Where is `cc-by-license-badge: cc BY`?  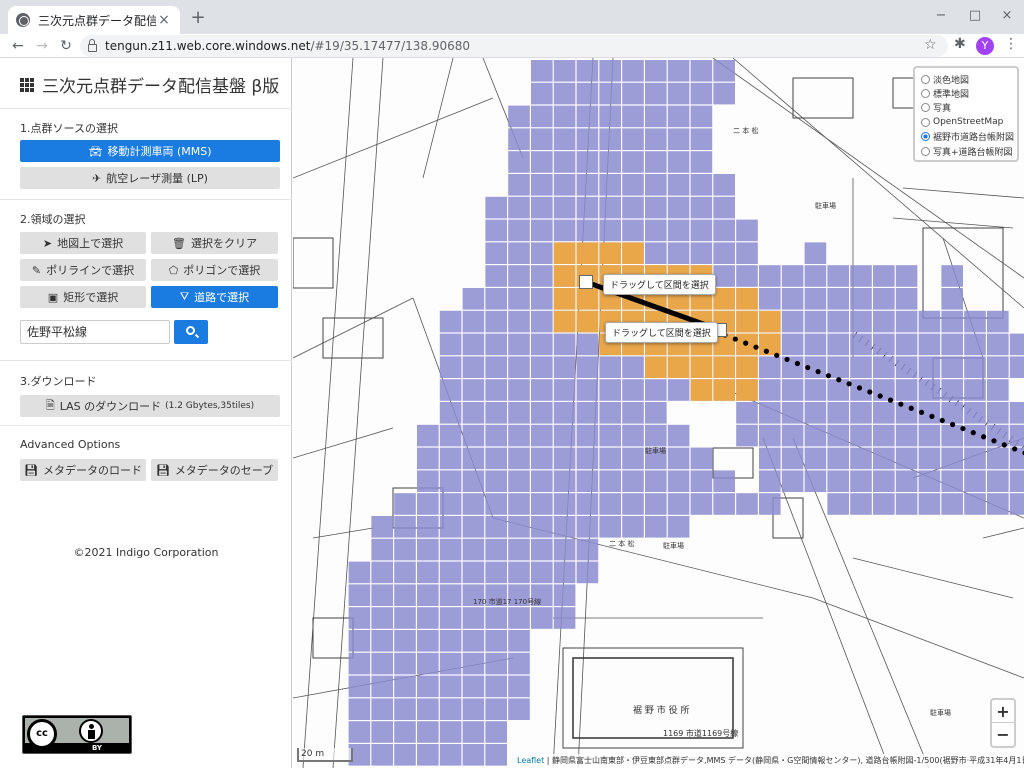
cc-by-license-badge: cc BY is located at coordinates (77, 734).